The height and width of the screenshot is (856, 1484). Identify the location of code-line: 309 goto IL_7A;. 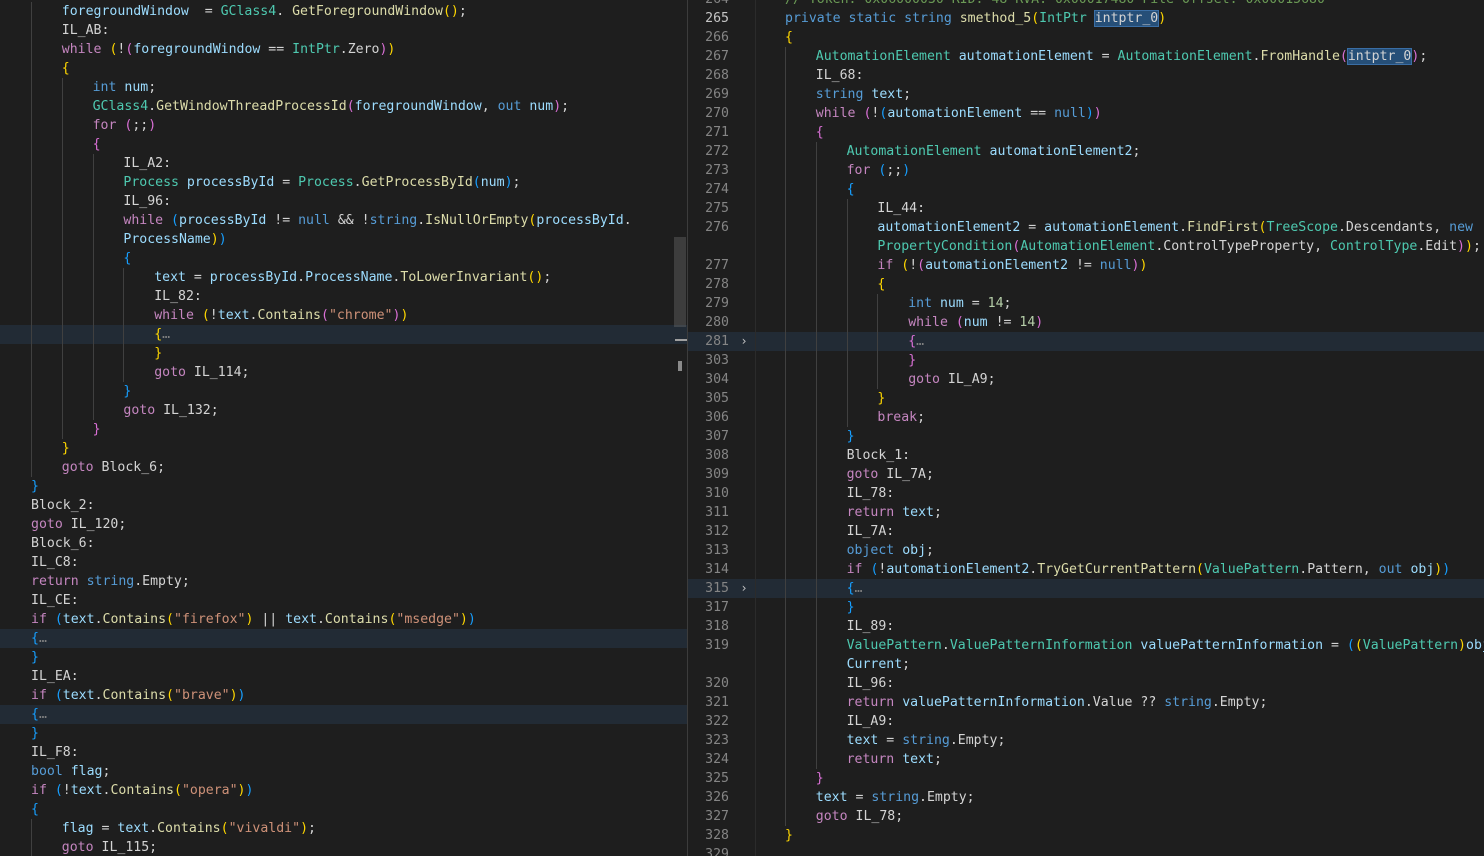
(1086, 474).